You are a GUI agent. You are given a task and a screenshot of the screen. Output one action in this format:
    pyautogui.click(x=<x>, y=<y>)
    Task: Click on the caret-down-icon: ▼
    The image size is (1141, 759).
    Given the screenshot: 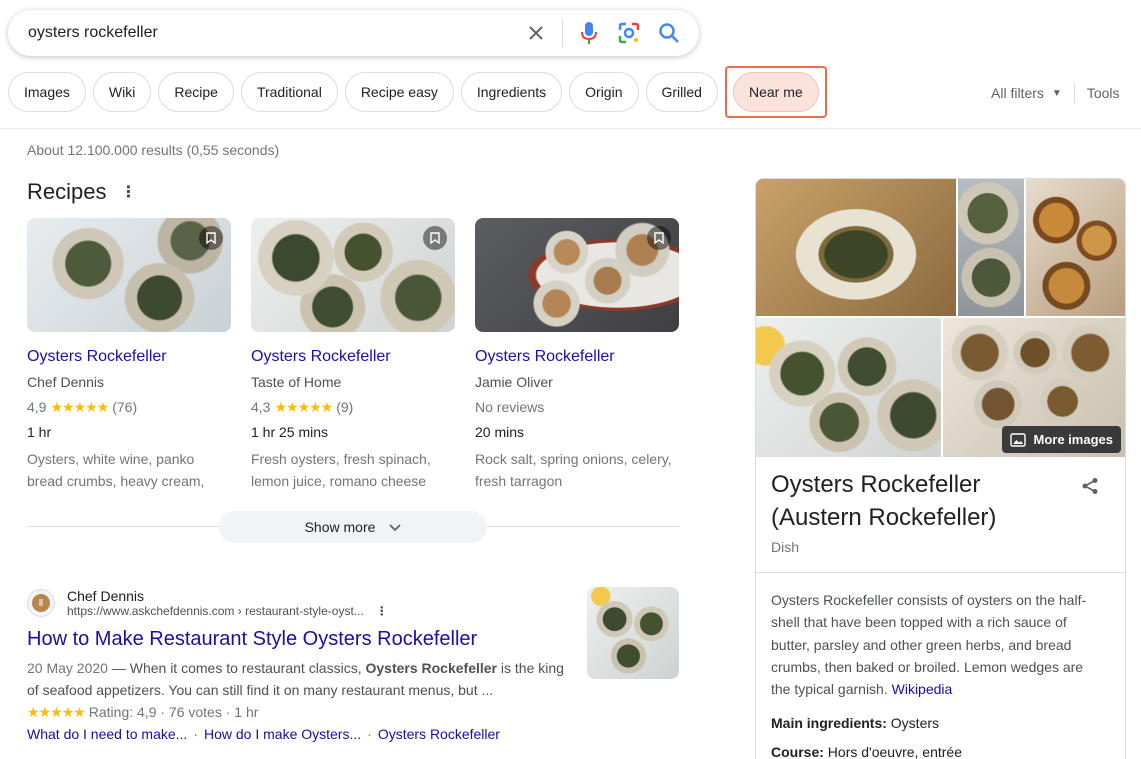 What is the action you would take?
    pyautogui.click(x=1056, y=93)
    